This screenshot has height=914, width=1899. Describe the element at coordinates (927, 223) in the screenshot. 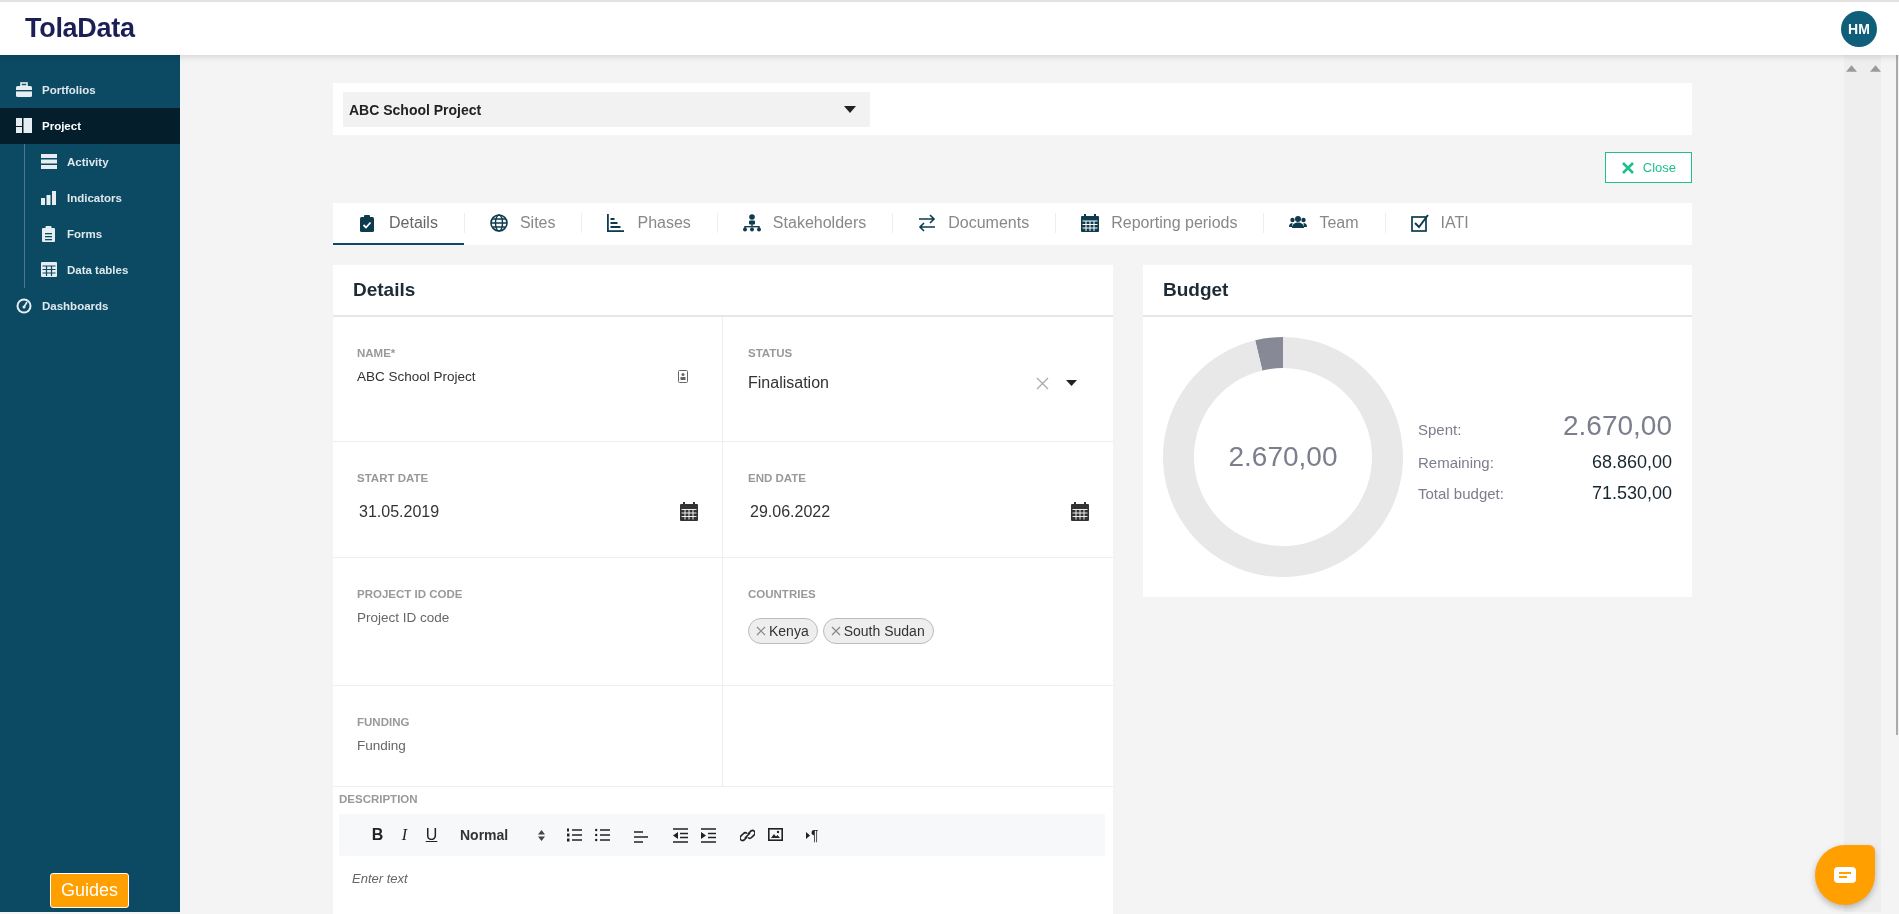

I see `swap-arrows-icon` at that location.